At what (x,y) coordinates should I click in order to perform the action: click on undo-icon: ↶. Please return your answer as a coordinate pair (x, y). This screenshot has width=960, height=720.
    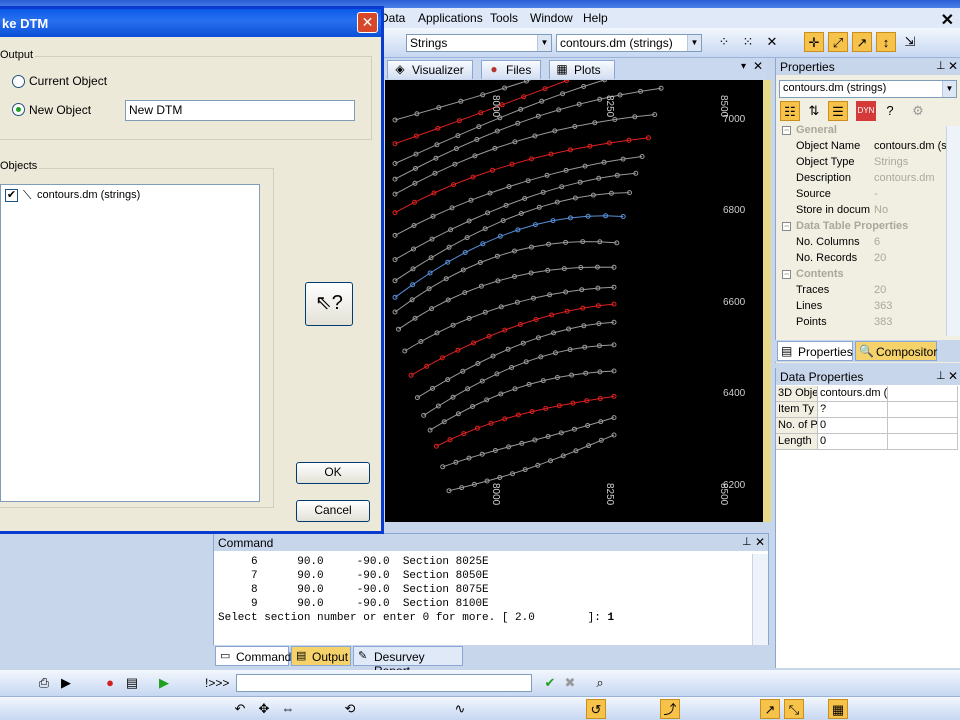
    Looking at the image, I should click on (240, 709).